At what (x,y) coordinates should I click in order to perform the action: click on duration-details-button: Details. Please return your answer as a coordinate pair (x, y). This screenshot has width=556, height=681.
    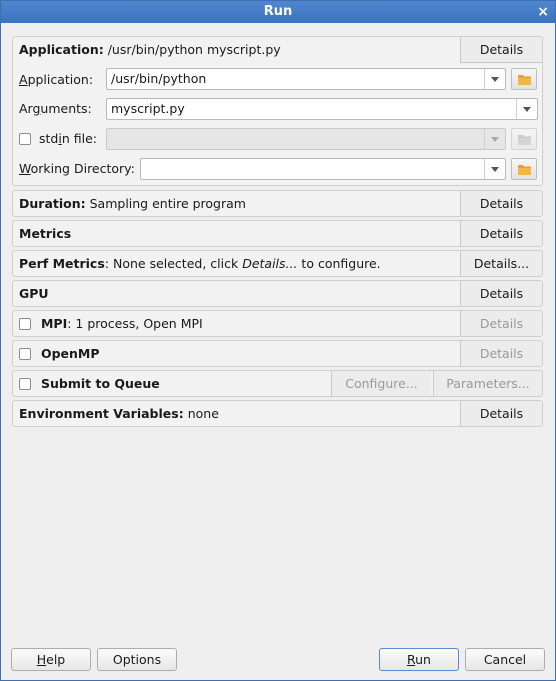
    Looking at the image, I should click on (501, 203).